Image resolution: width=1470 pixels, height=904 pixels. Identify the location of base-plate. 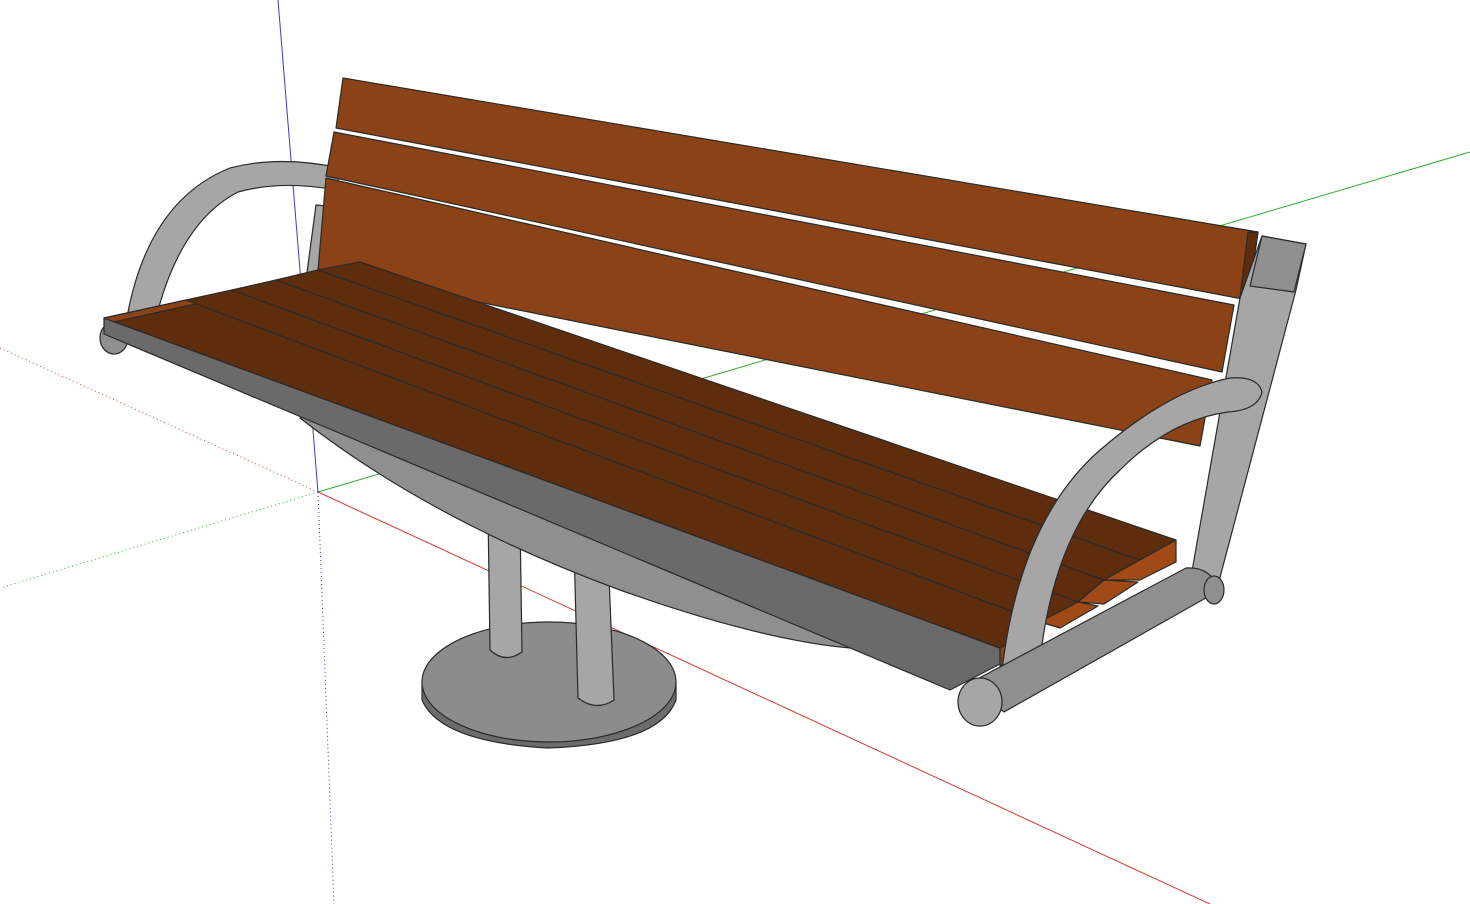
(549, 685).